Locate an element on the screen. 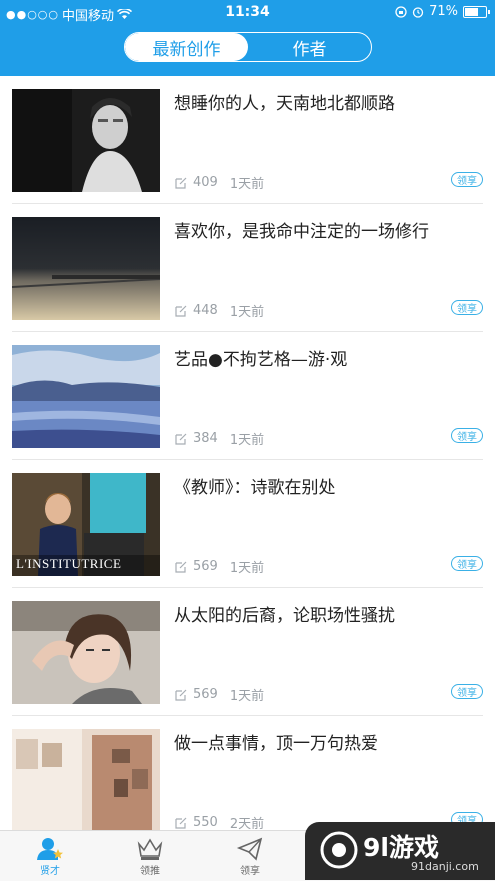  watermark-text: 9l游戏 is located at coordinates (401, 847).